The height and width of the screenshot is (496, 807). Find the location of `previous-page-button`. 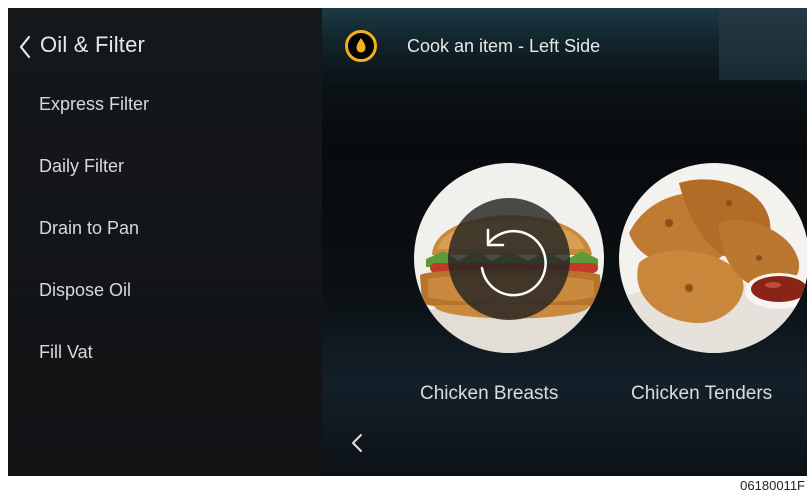

previous-page-button is located at coordinates (357, 443).